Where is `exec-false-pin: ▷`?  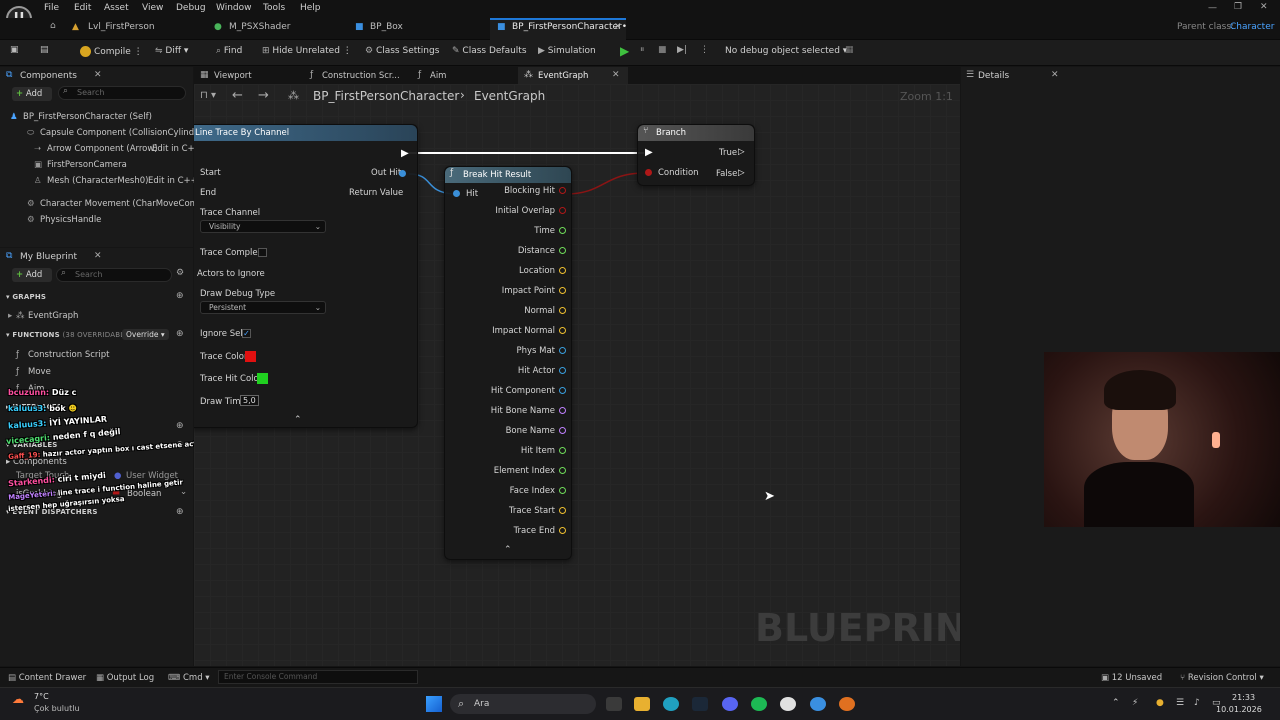
exec-false-pin: ▷ is located at coordinates (741, 173).